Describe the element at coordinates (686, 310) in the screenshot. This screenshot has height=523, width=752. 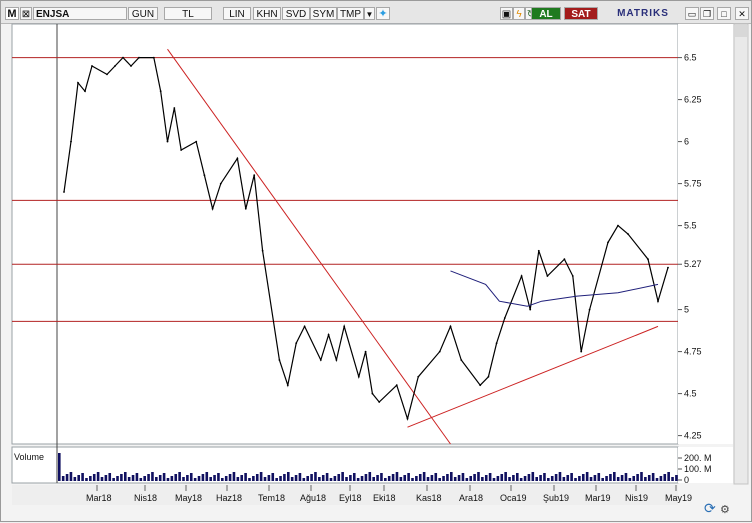
I see `y-tick-label: 5` at that location.